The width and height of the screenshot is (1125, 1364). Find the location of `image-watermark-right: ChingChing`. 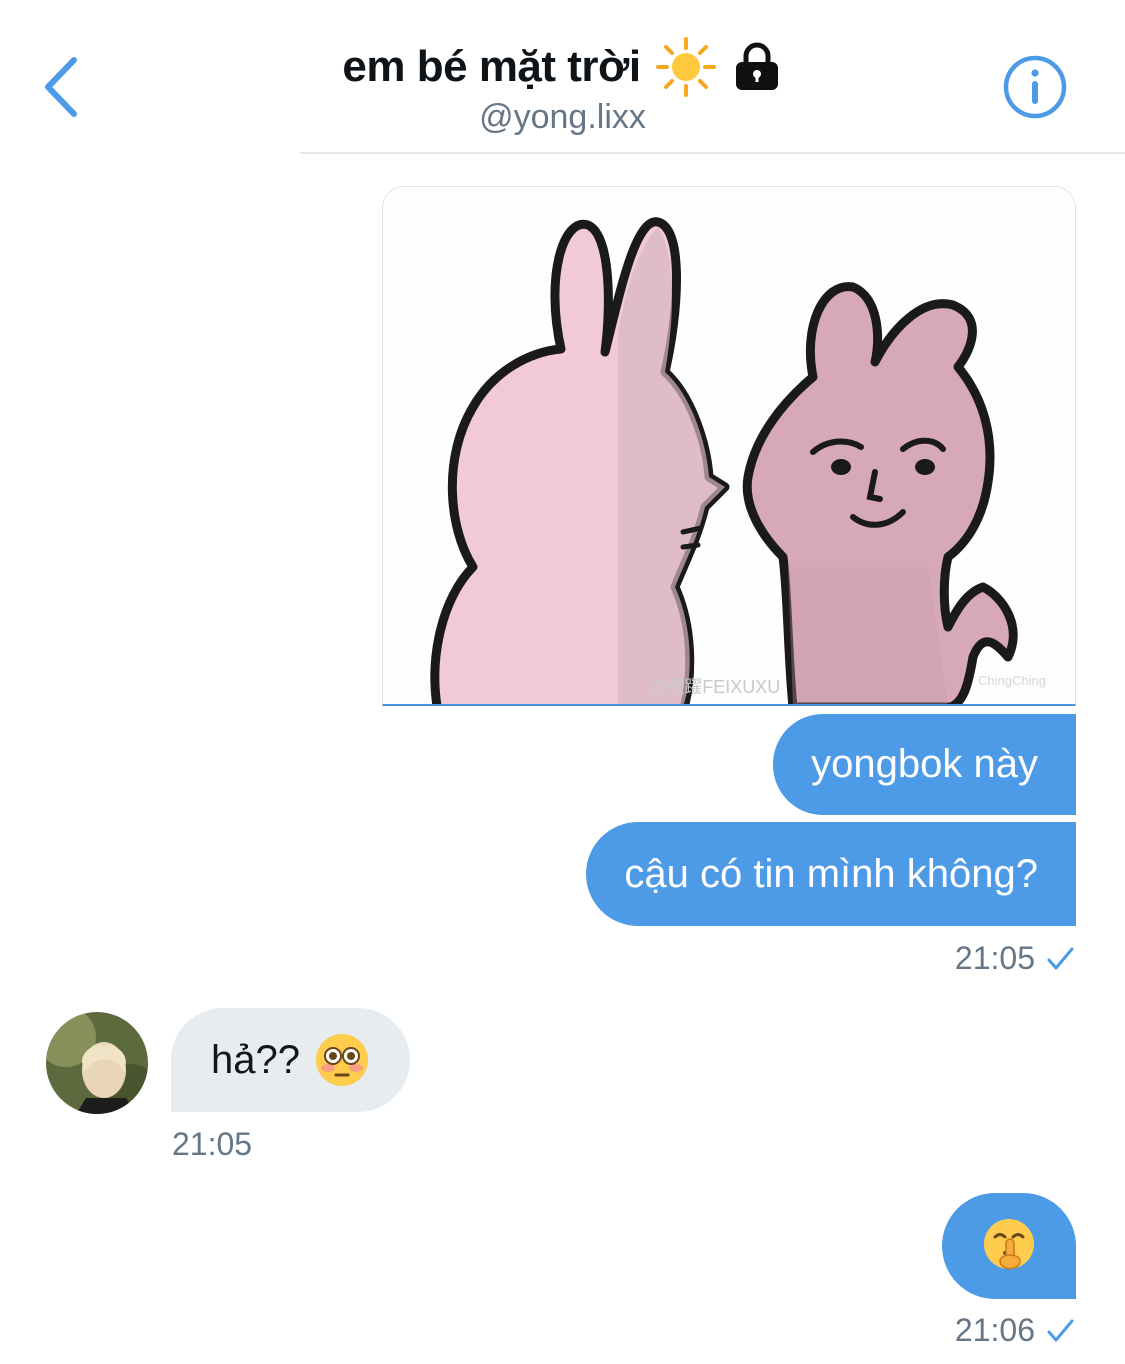

image-watermark-right: ChingChing is located at coordinates (1012, 680).